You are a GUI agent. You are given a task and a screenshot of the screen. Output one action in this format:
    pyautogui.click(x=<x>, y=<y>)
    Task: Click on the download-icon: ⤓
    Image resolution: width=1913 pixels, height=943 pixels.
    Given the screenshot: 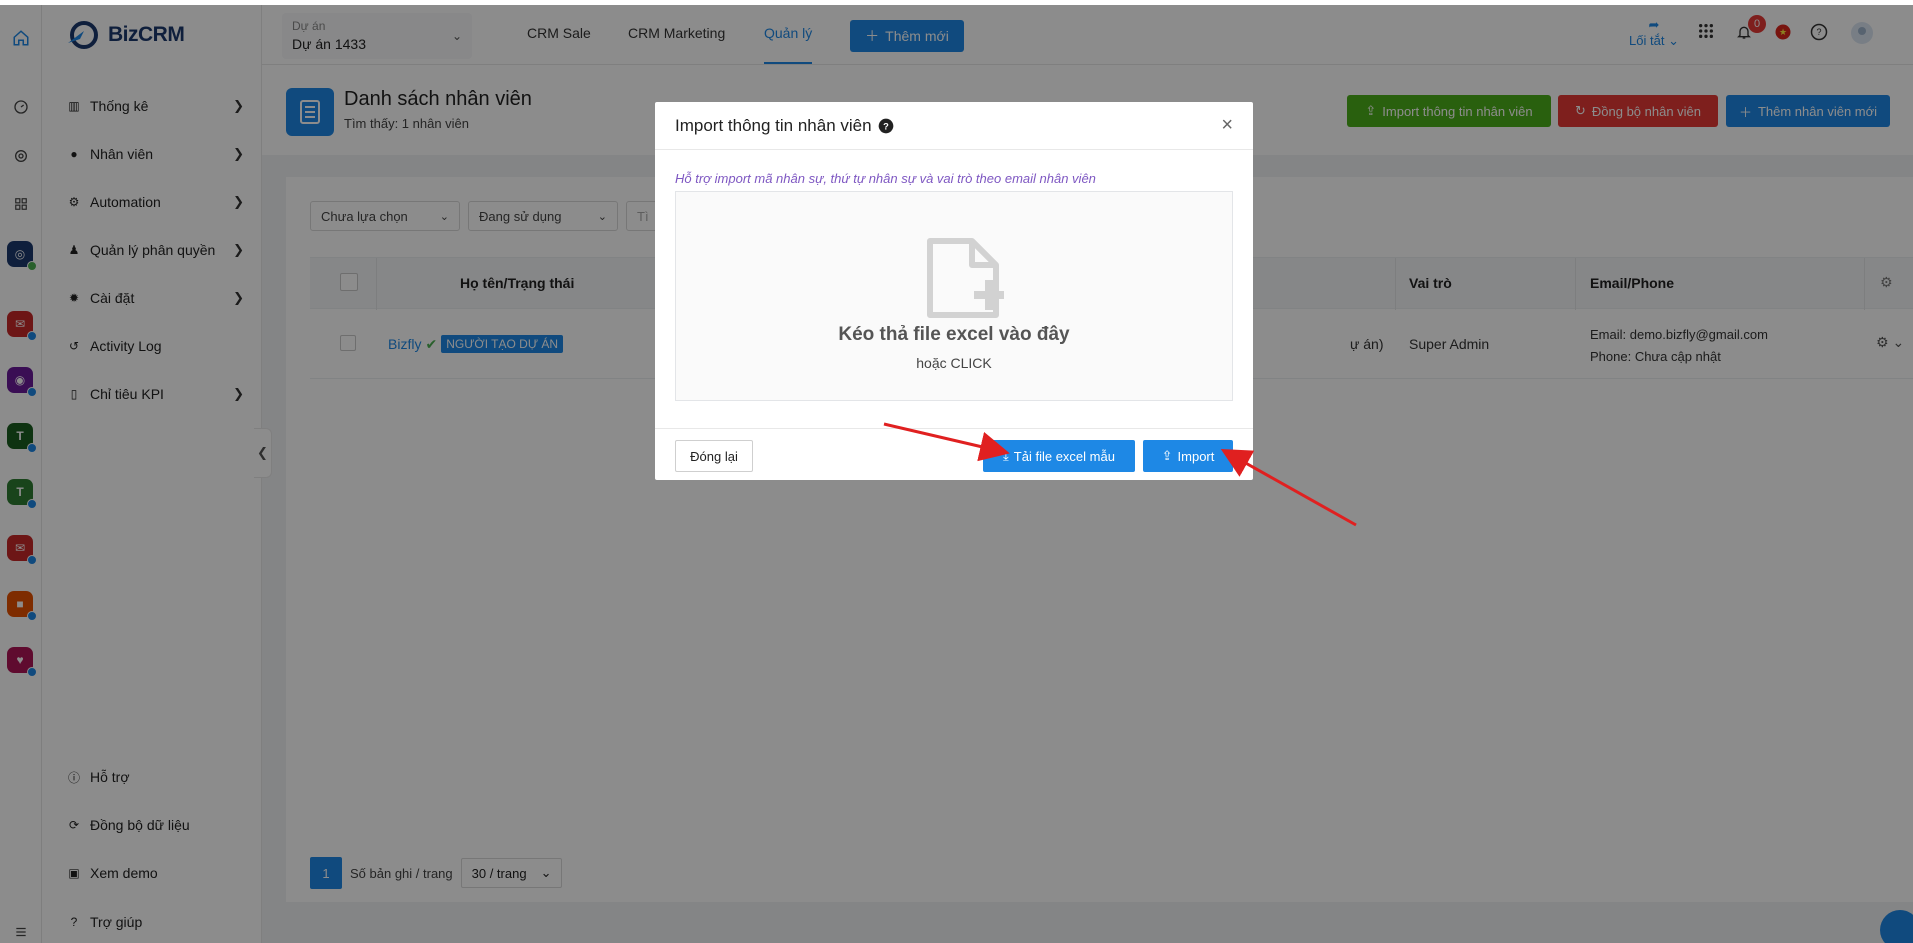 What is the action you would take?
    pyautogui.click(x=1006, y=455)
    